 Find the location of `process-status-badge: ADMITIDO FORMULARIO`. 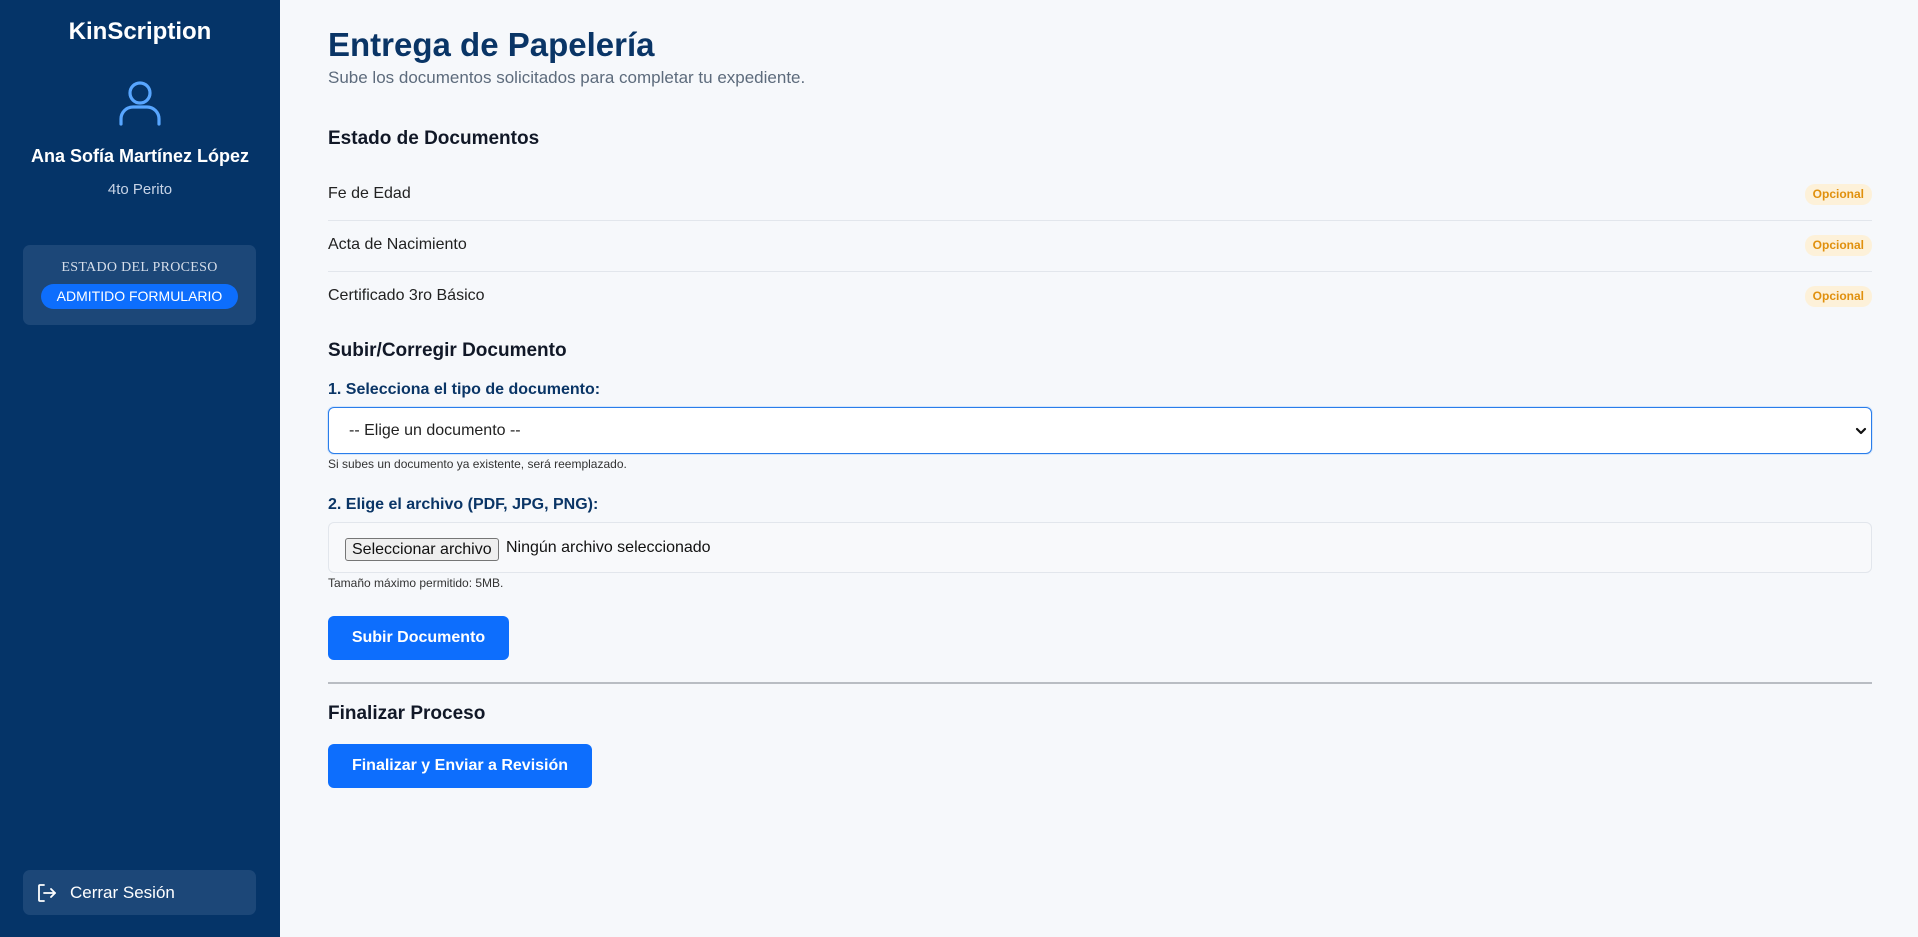

process-status-badge: ADMITIDO FORMULARIO is located at coordinates (139, 296).